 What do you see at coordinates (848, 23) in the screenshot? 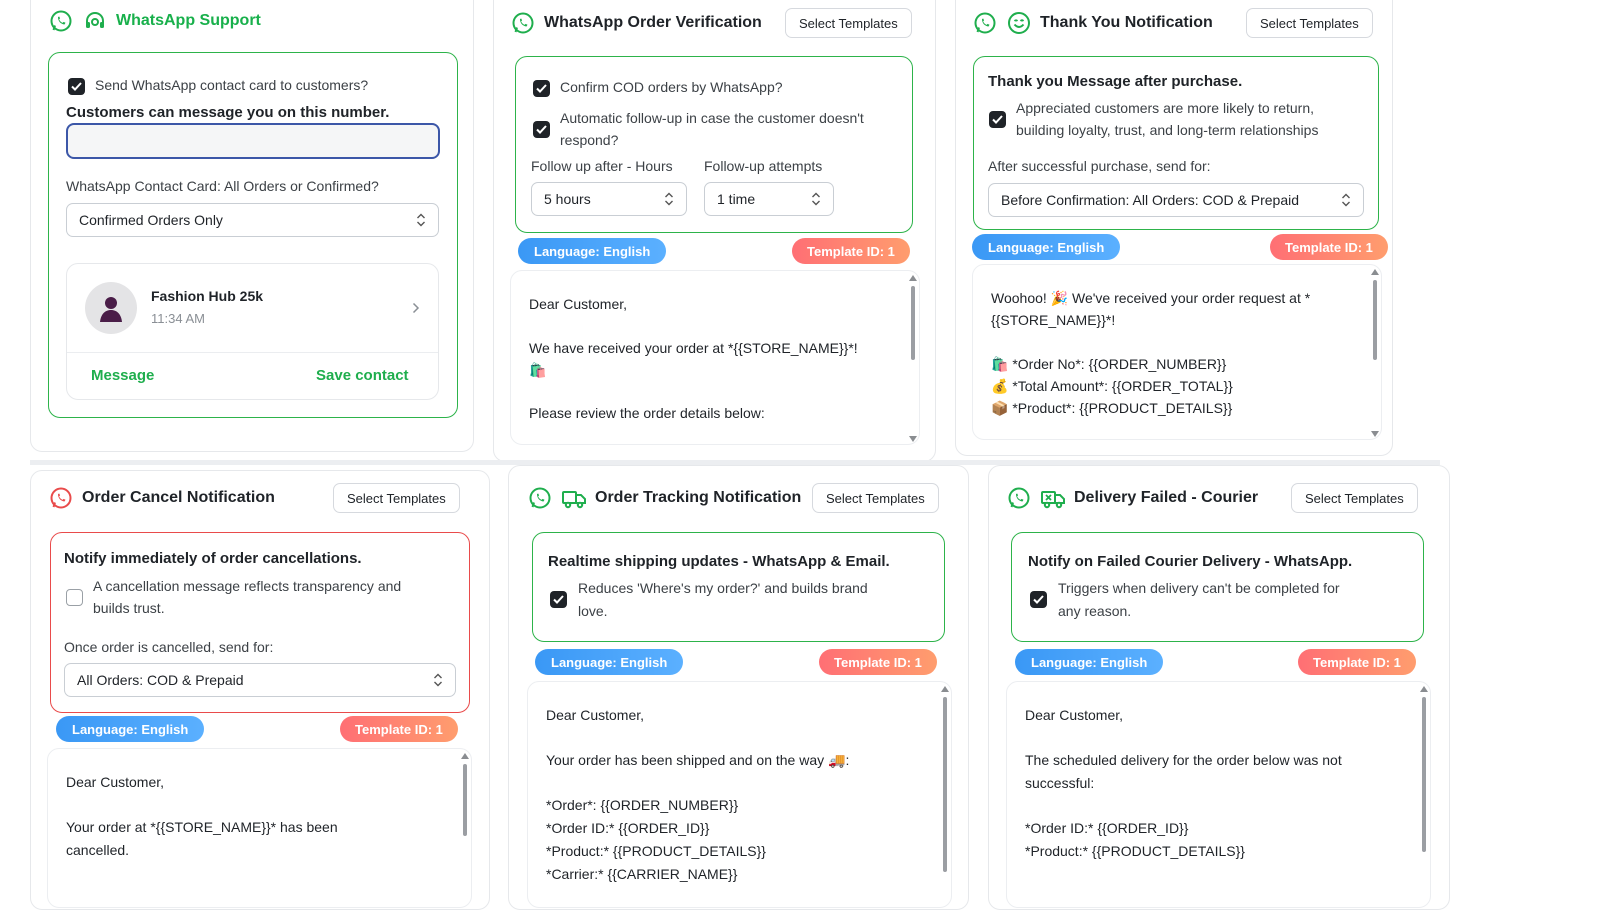
I see `verification-select-templates-button: Select Templates` at bounding box center [848, 23].